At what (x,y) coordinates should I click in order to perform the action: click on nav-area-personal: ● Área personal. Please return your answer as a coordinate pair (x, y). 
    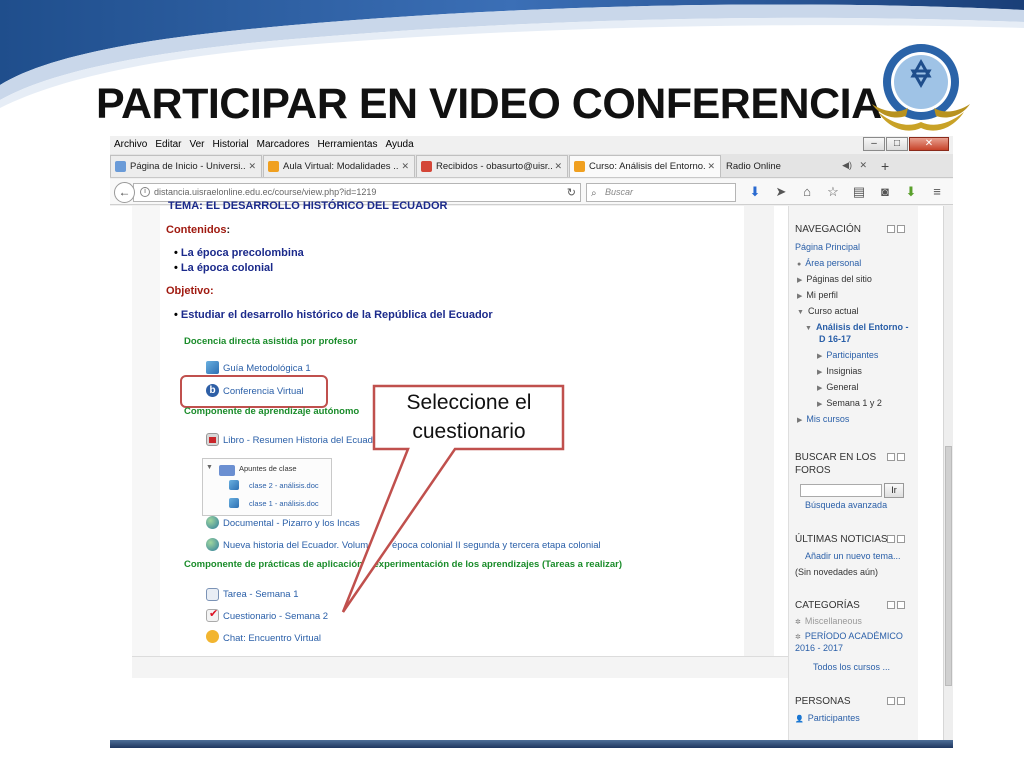
    Looking at the image, I should click on (829, 263).